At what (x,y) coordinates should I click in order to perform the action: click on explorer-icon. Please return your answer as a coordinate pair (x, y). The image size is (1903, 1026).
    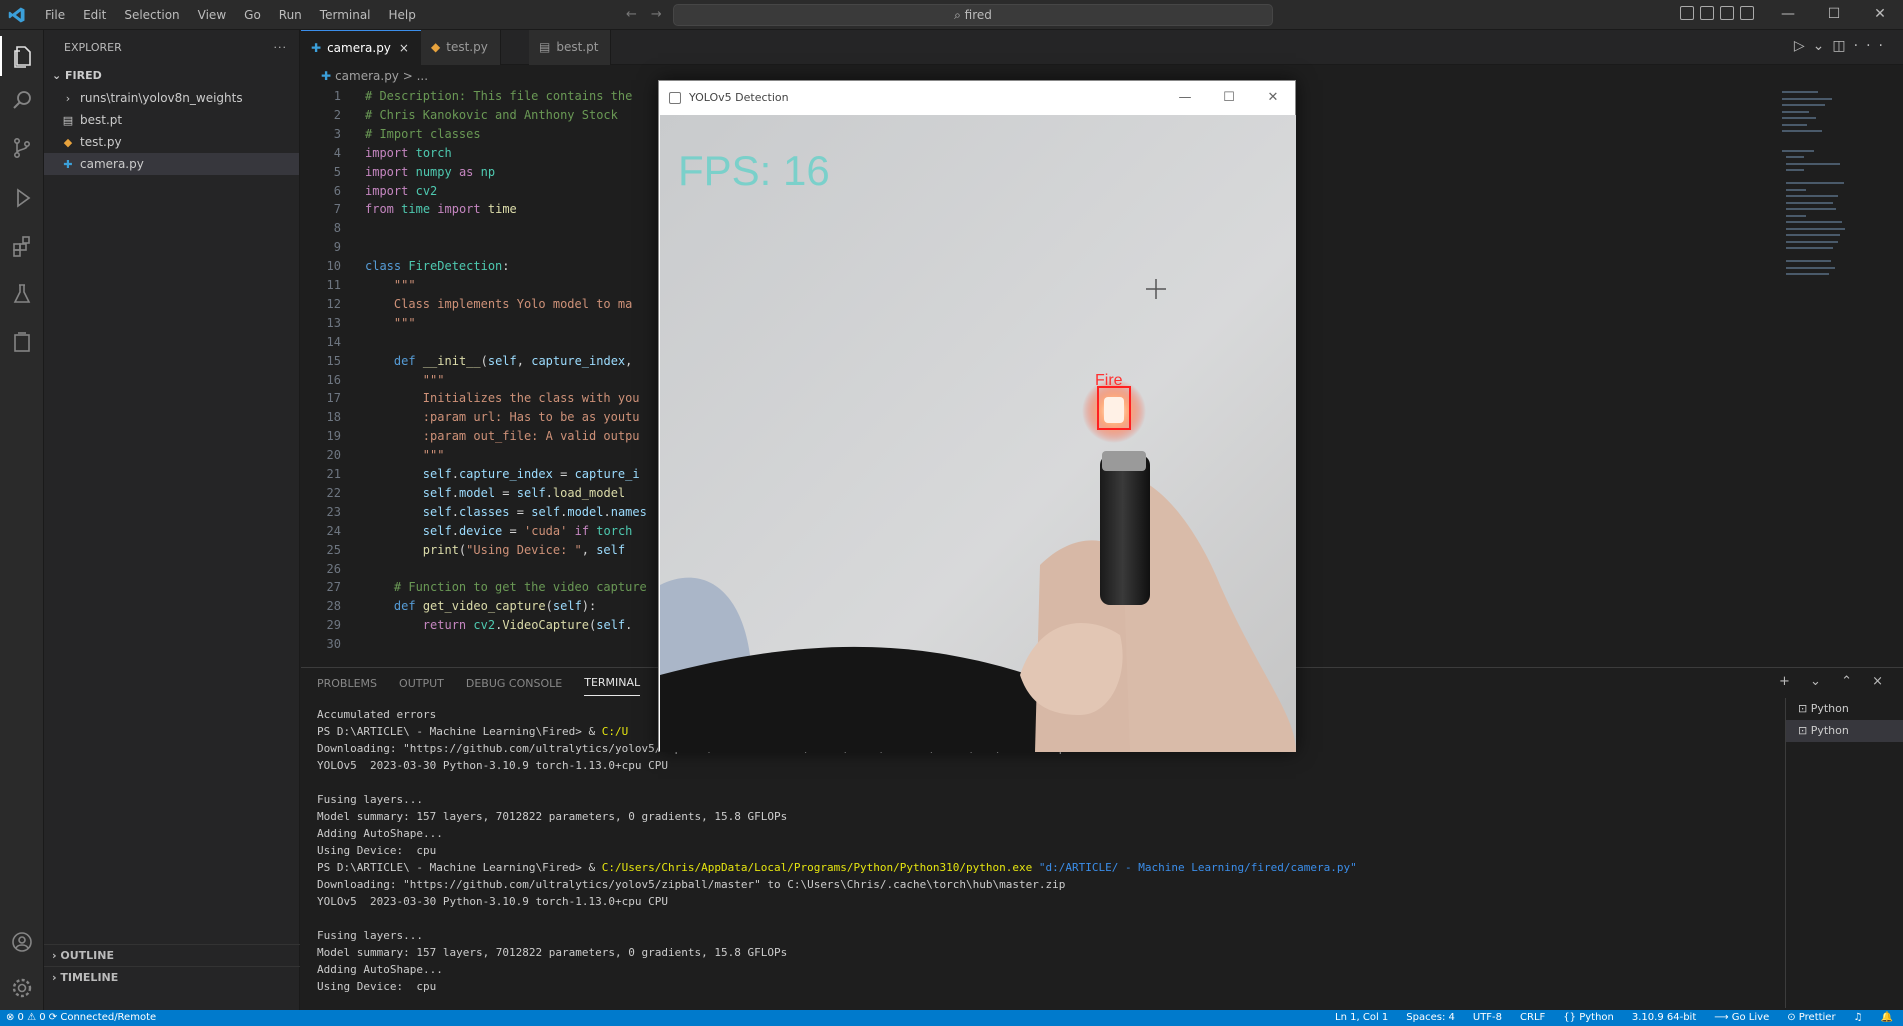
    Looking at the image, I should click on (22, 56).